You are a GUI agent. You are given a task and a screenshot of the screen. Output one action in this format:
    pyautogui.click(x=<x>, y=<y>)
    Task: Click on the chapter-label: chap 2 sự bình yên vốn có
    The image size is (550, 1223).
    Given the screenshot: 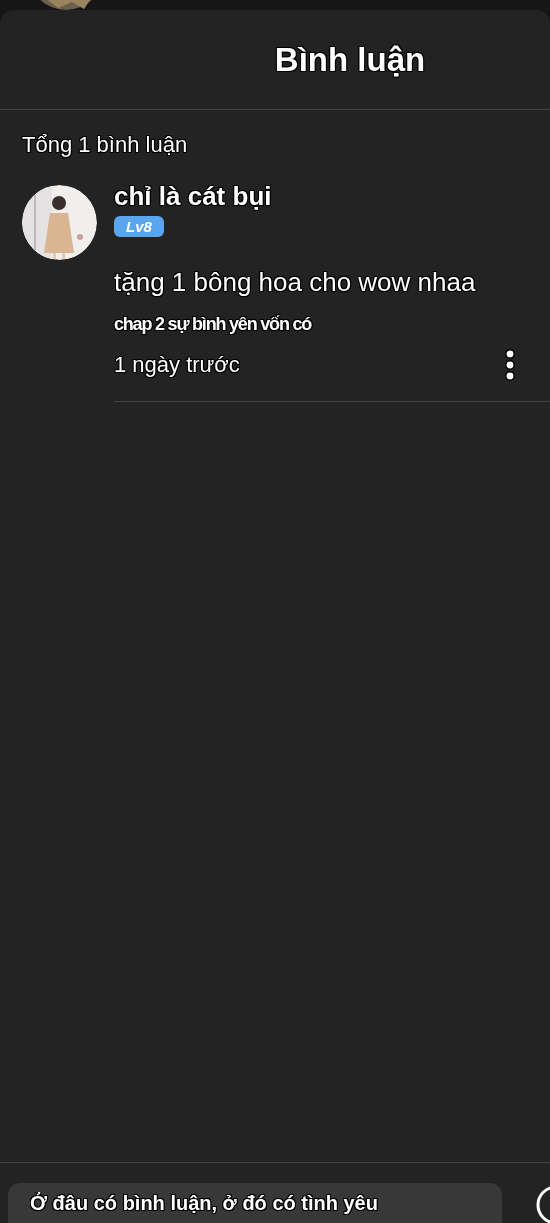 What is the action you would take?
    pyautogui.click(x=213, y=324)
    